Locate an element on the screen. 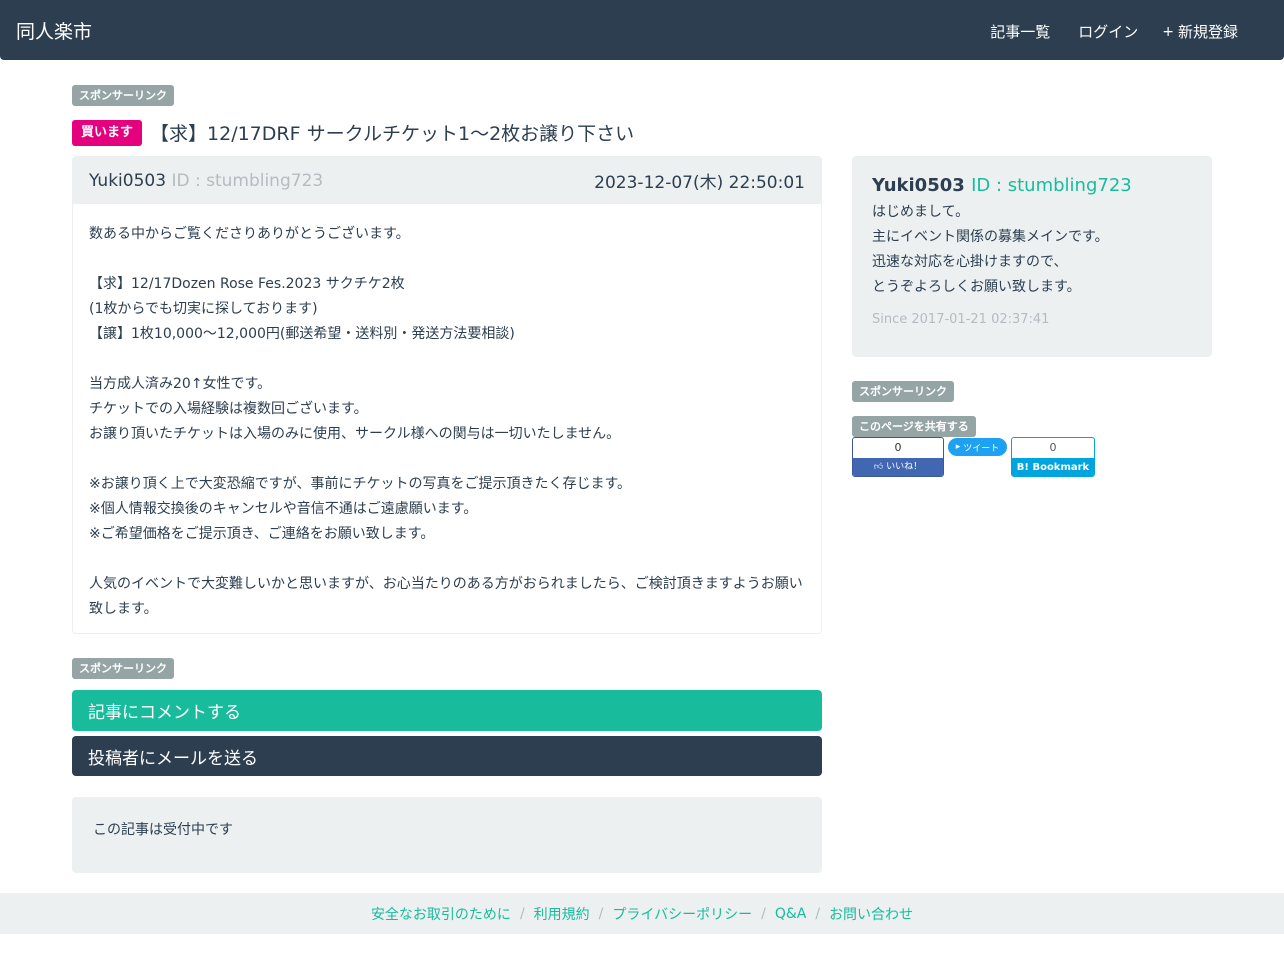 This screenshot has width=1284, height=955. post-line: ※ご希望価格をご提示頂き、ご連絡をお願い致します。 is located at coordinates (262, 534).